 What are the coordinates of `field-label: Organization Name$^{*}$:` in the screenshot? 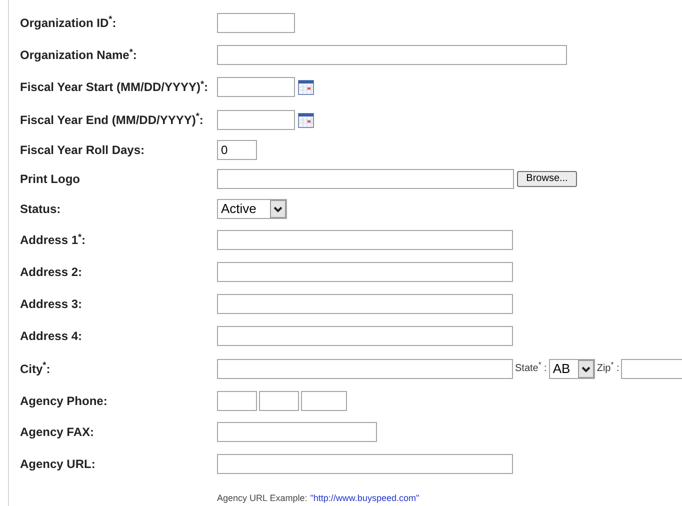 It's located at (79, 55).